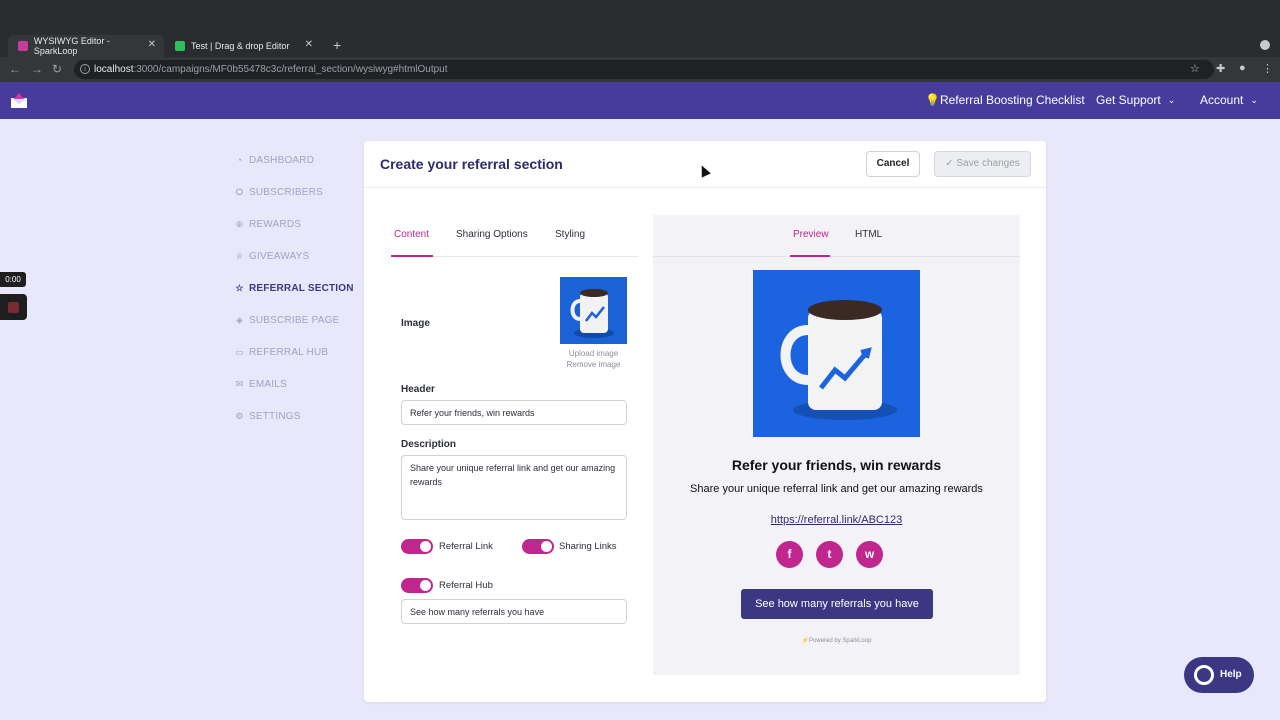  Describe the element at coordinates (289, 352) in the screenshot. I see `sidebar-item-label: REFERRAL HUB` at that location.